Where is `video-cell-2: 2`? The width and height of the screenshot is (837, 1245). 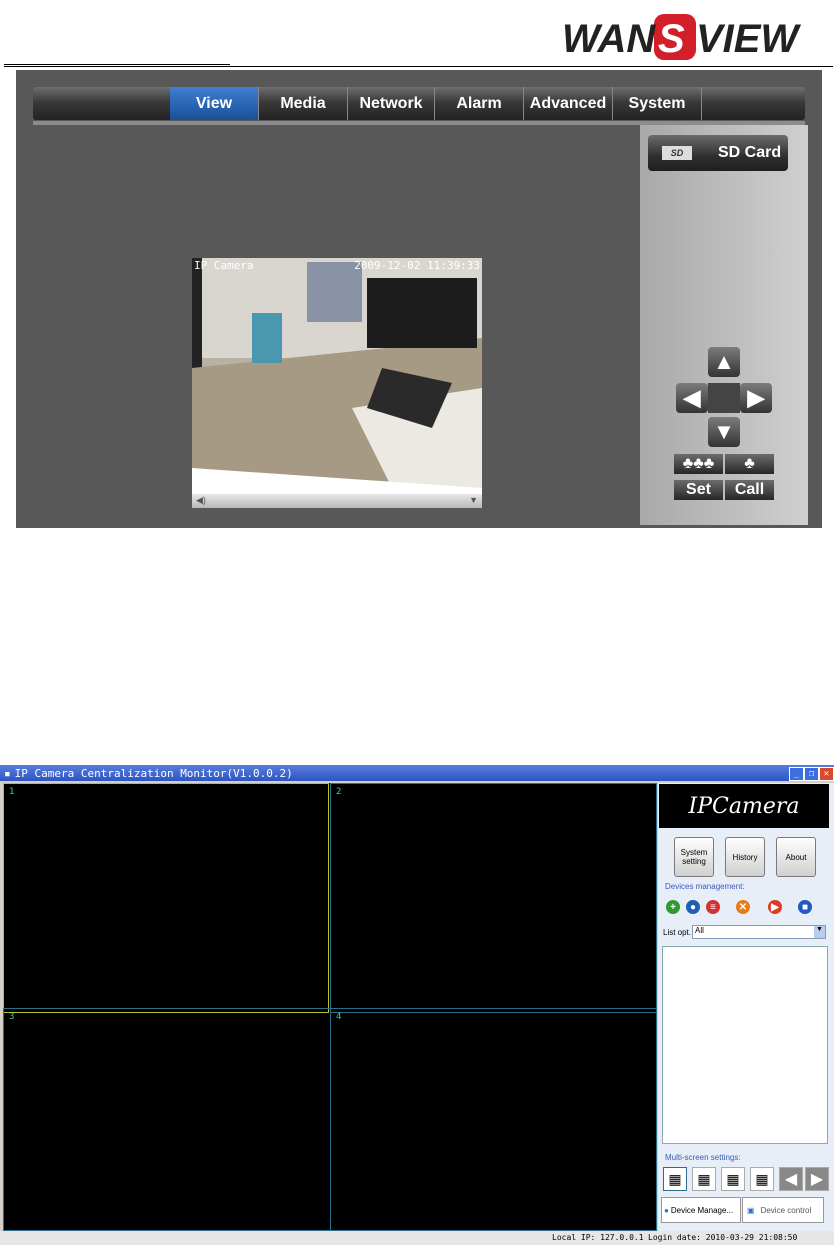 video-cell-2: 2 is located at coordinates (493, 898).